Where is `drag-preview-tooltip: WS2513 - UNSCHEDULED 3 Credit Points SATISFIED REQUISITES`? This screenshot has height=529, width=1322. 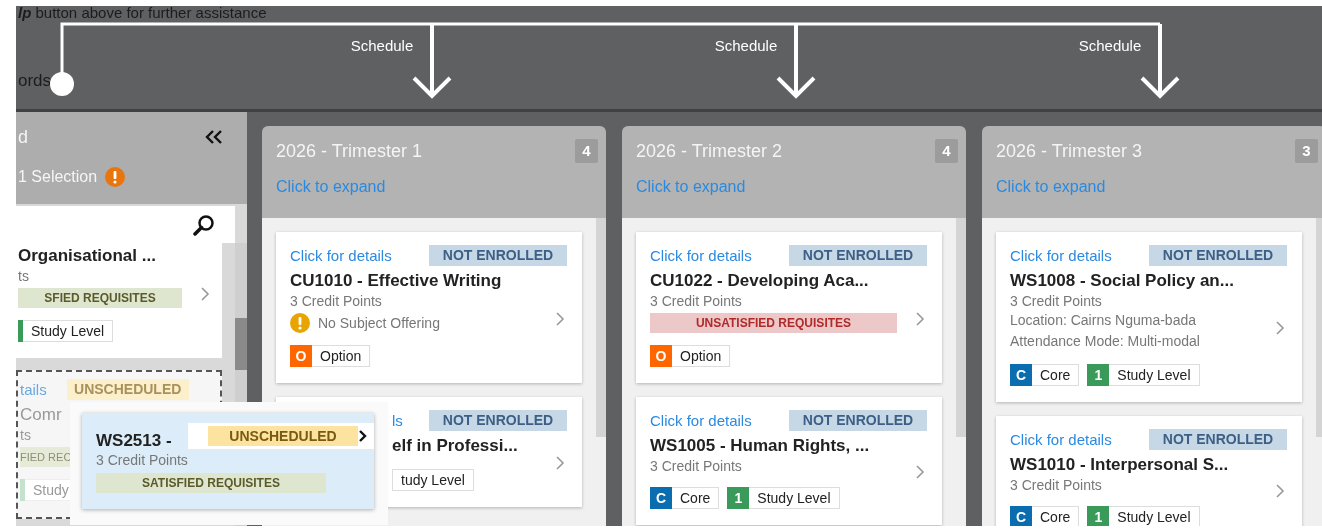
drag-preview-tooltip: WS2513 - UNSCHEDULED 3 Credit Points SATISFIED REQUISITES is located at coordinates (229, 463).